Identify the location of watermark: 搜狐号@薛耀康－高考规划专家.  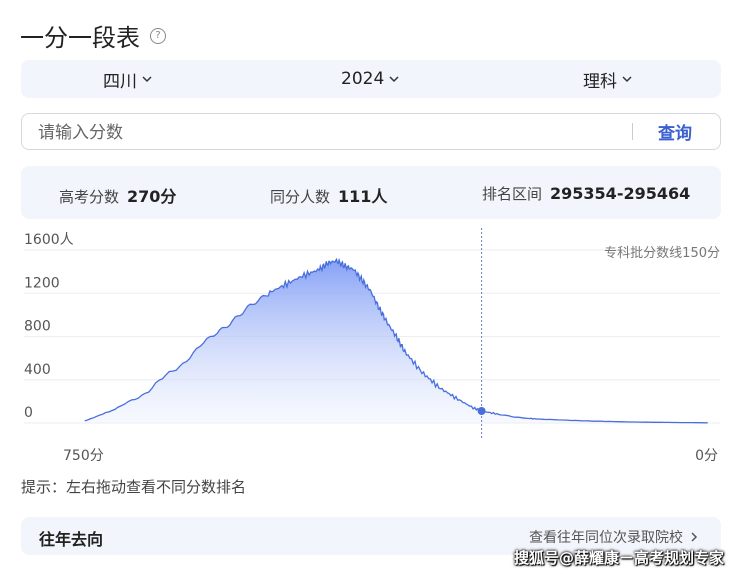
(619, 558).